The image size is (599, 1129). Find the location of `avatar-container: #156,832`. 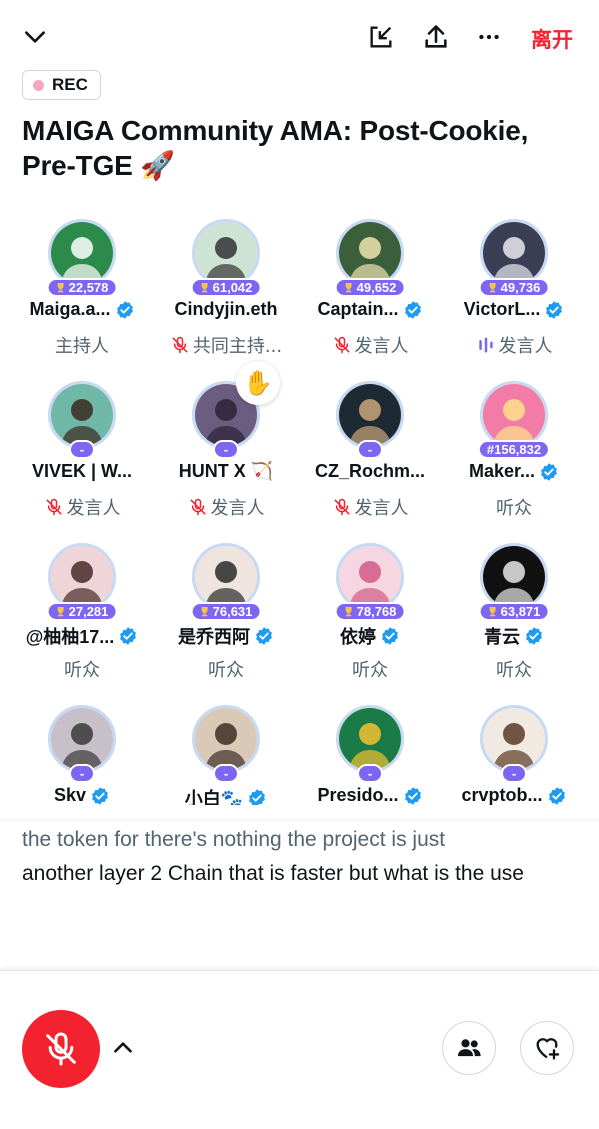

avatar-container: #156,832 is located at coordinates (514, 420).